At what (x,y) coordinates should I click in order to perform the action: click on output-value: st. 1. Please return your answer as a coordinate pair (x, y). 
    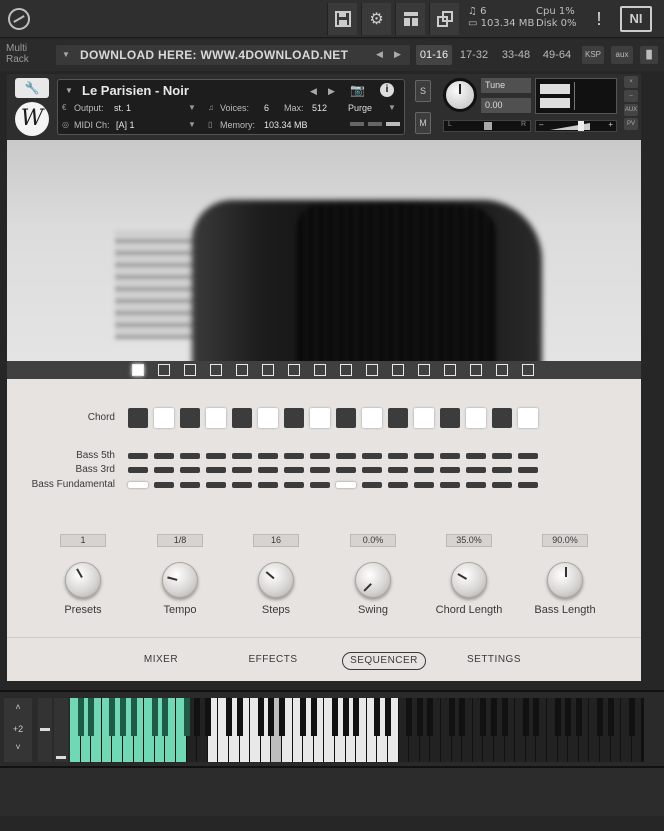
    Looking at the image, I should click on (122, 108).